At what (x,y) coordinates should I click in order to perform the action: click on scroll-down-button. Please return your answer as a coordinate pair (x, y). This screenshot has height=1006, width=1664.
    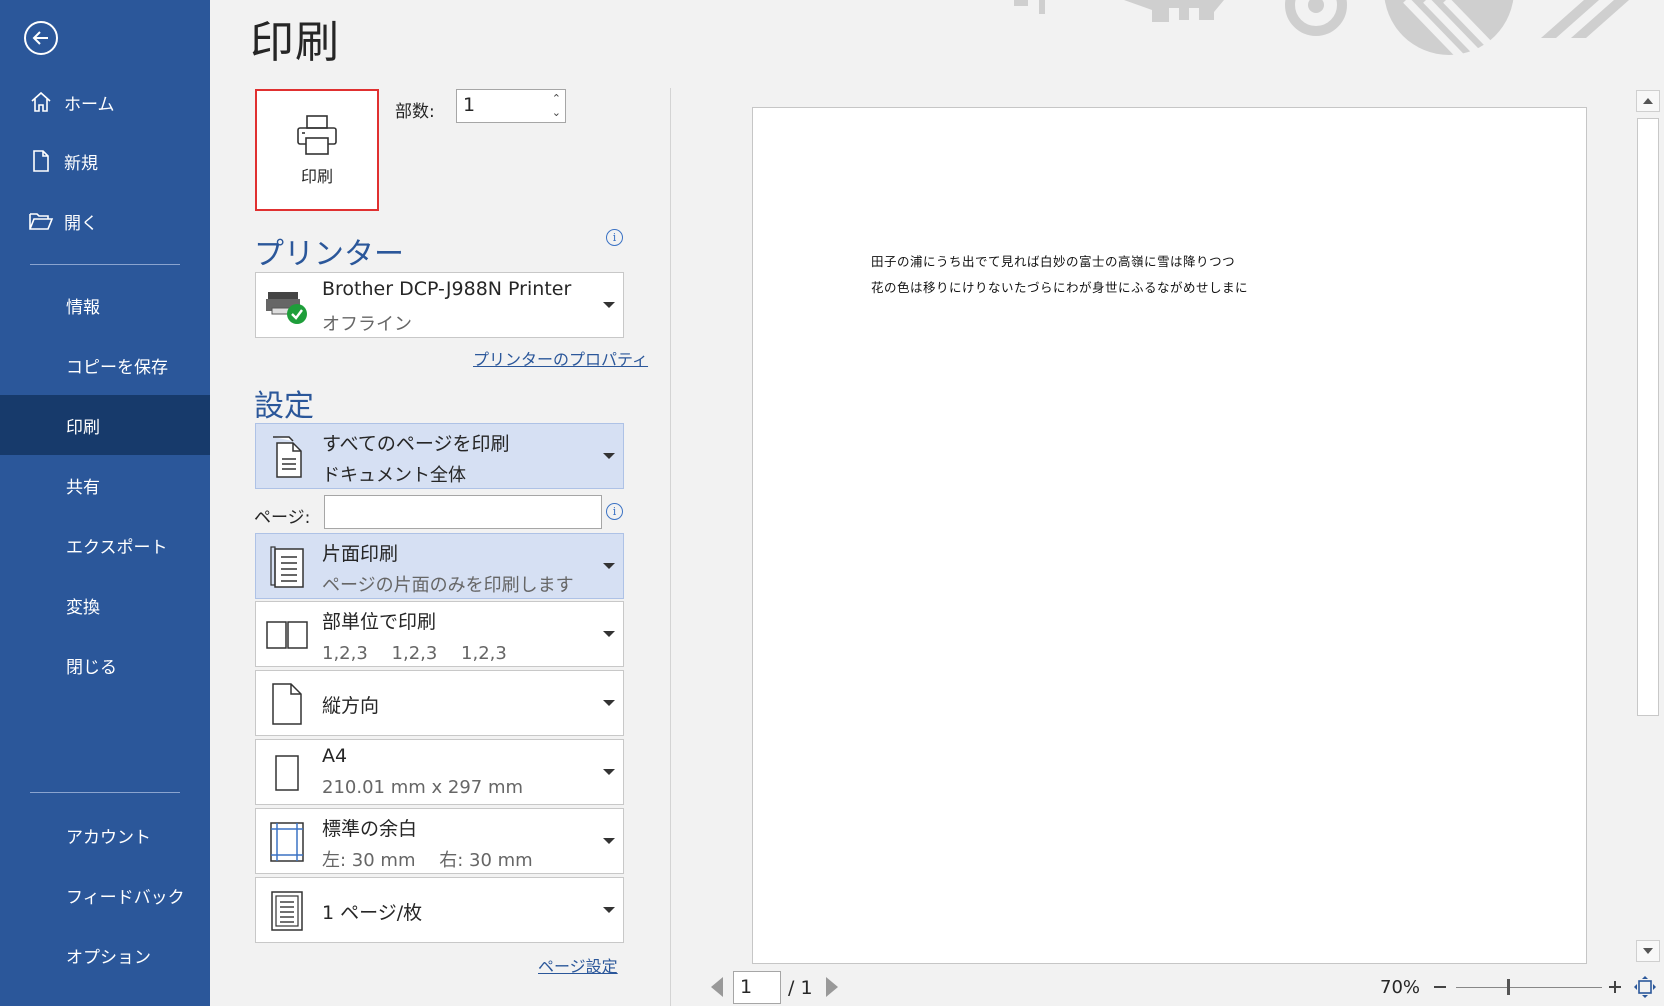
    Looking at the image, I should click on (1648, 951).